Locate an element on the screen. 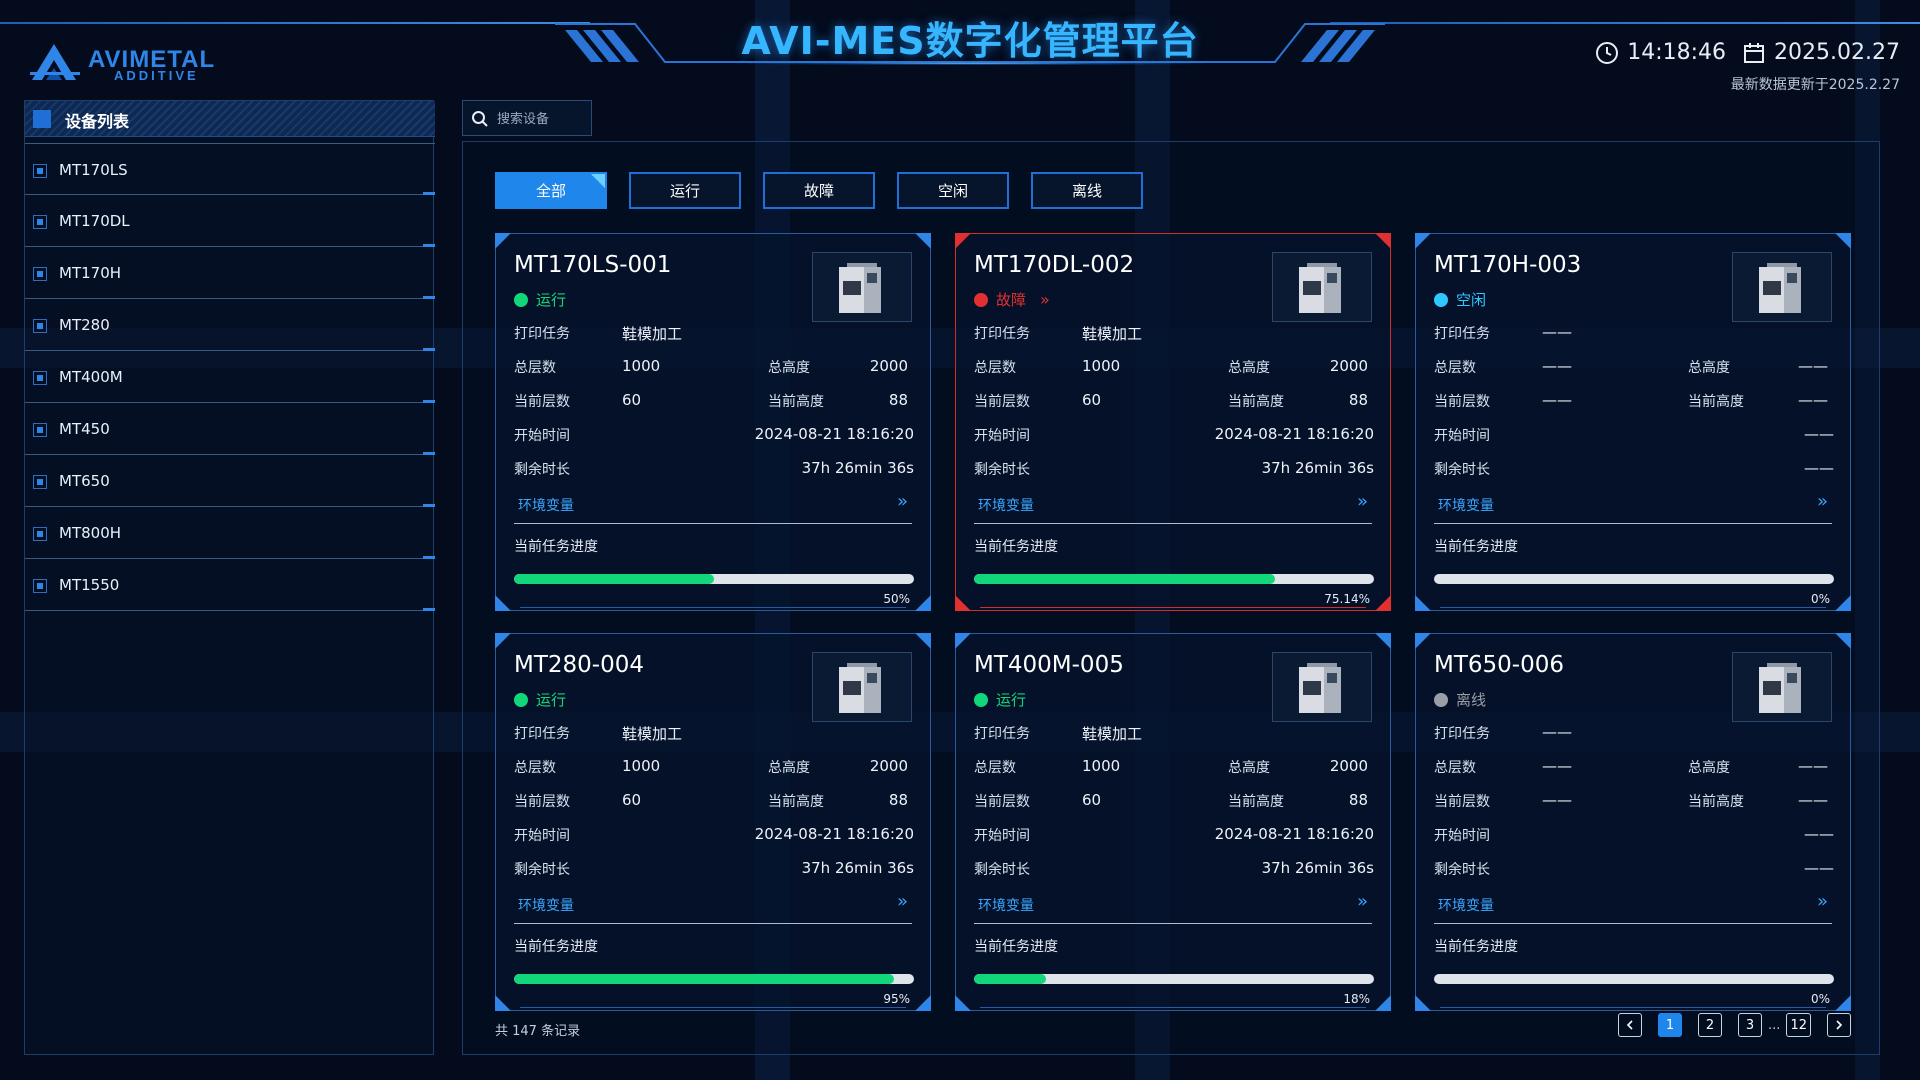 This screenshot has width=1920, height=1080. field-label: 剩余时长 is located at coordinates (542, 470).